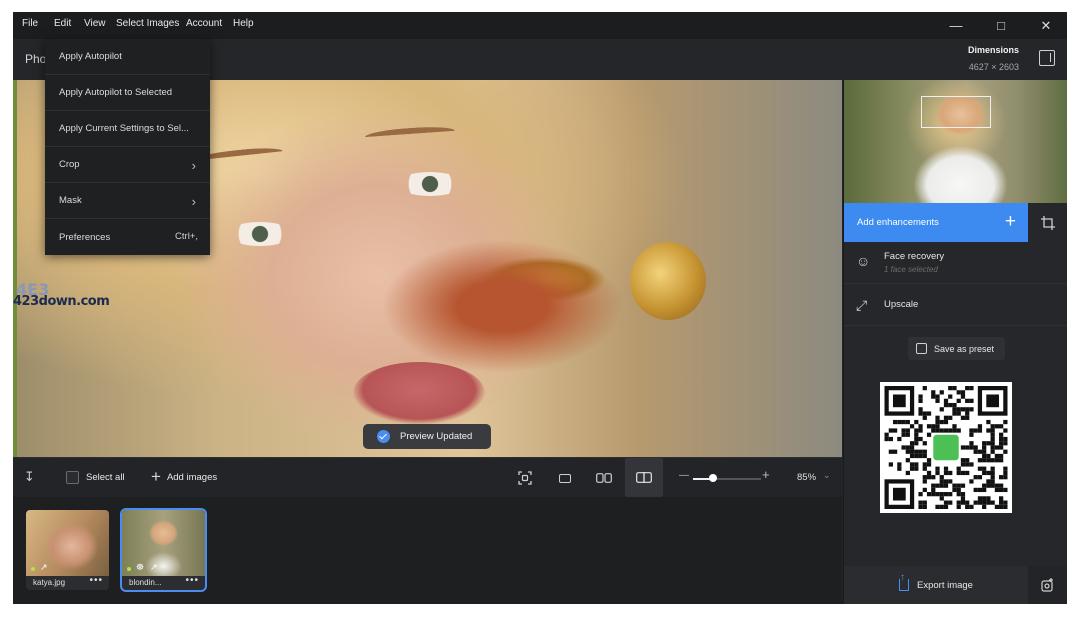  I want to click on menu-item-label: Mask, so click(70, 200).